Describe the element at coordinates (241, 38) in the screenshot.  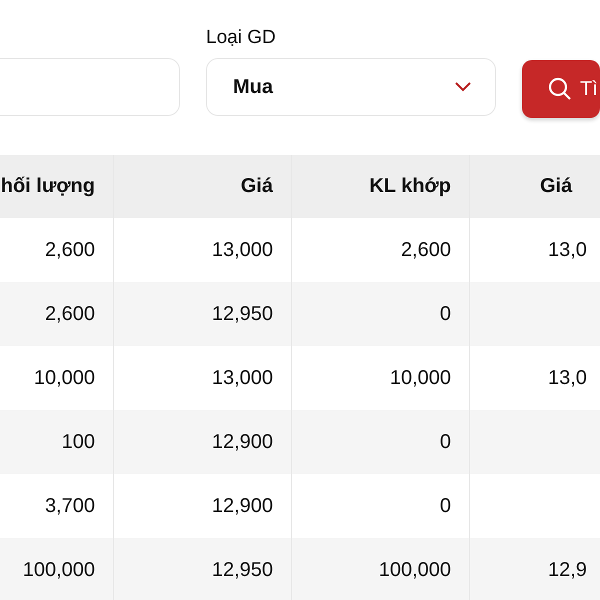
I see `type-label: Loại GD` at that location.